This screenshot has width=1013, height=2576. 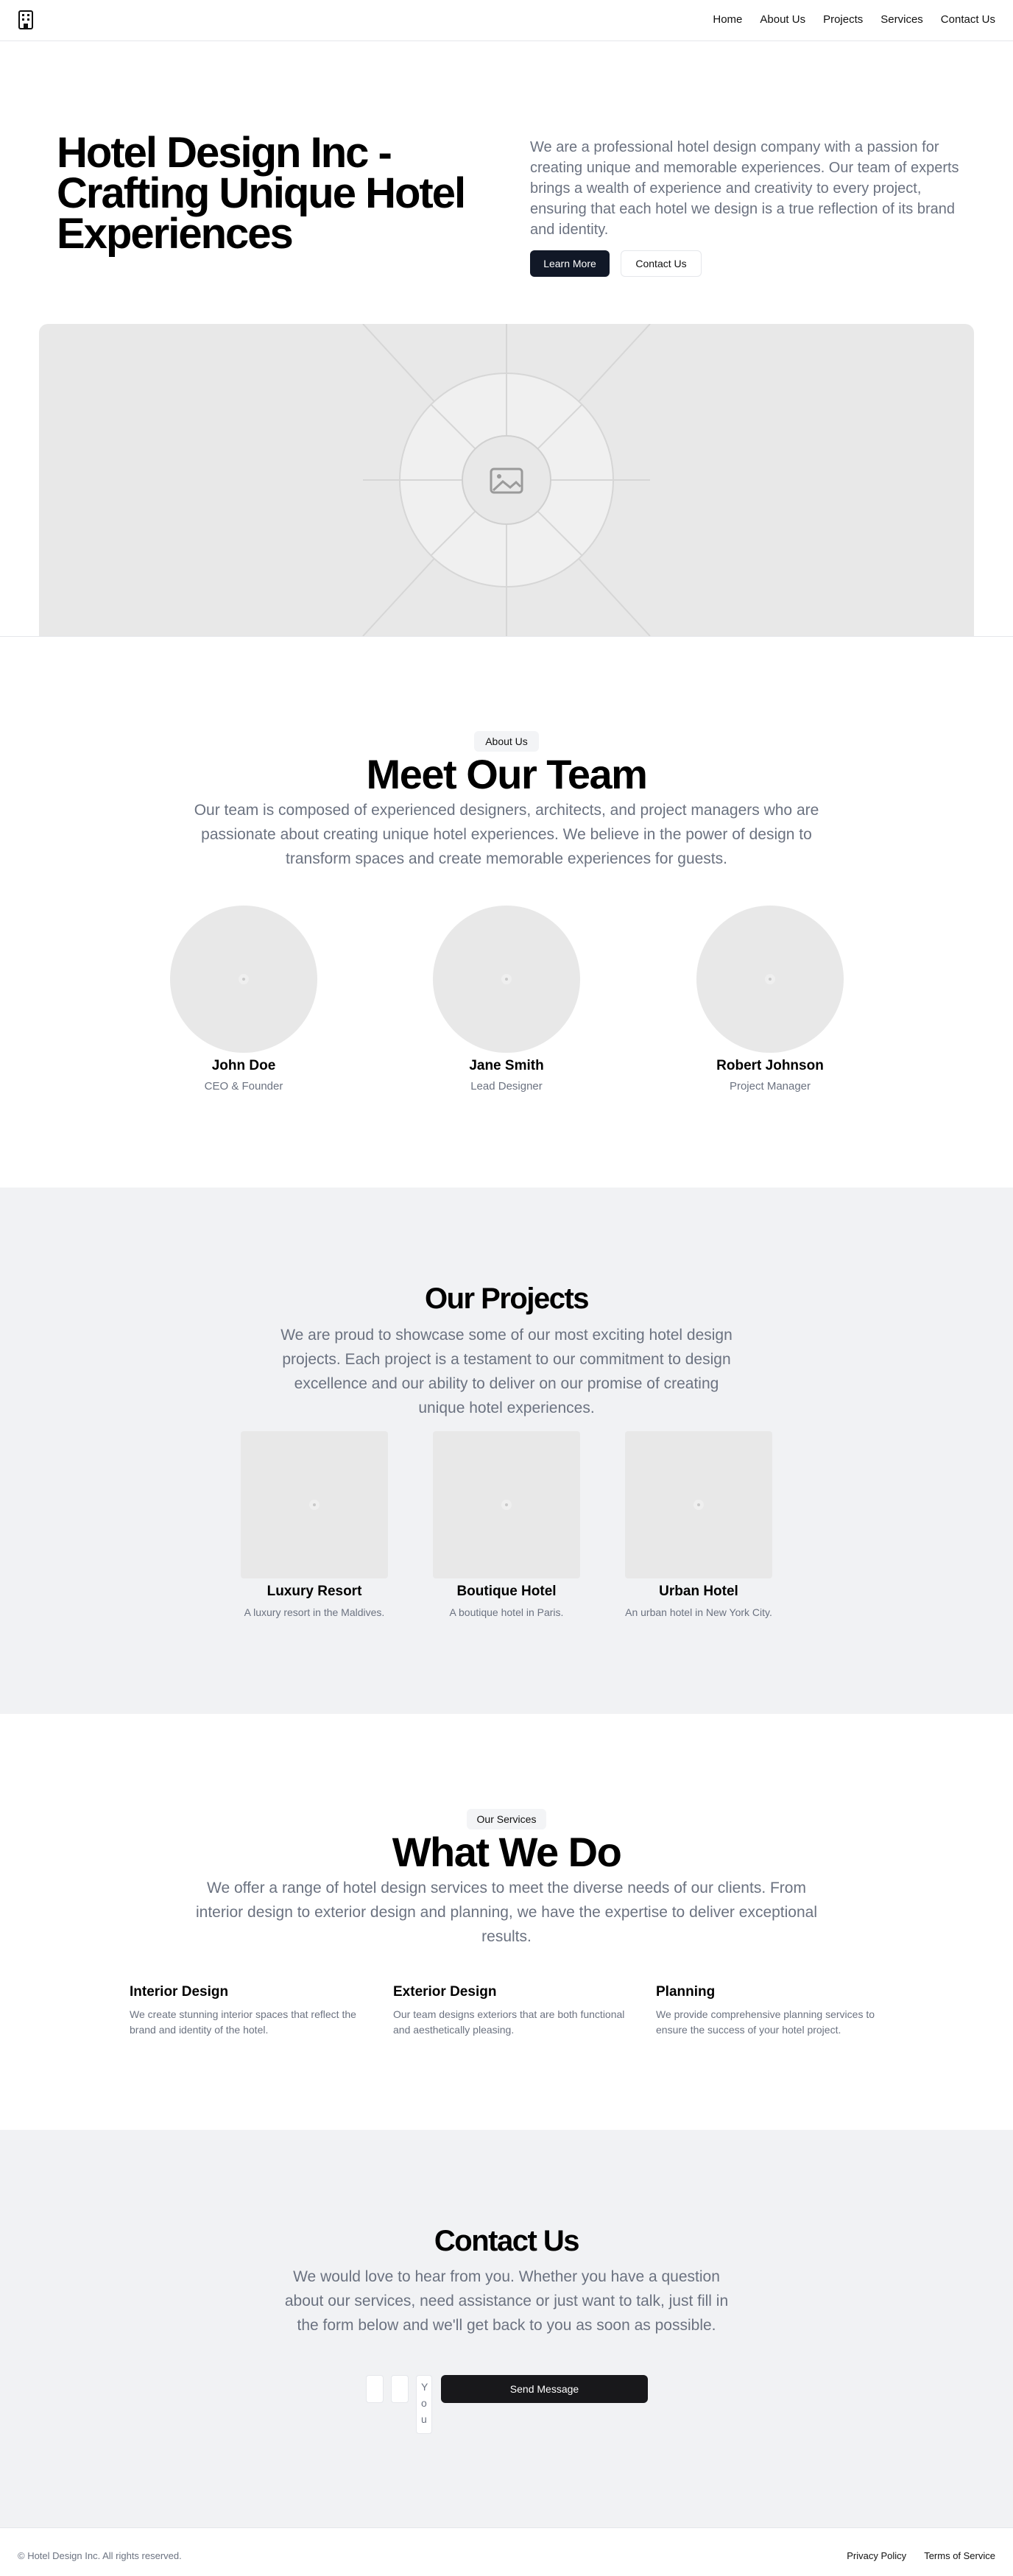 What do you see at coordinates (877, 2555) in the screenshot?
I see `privacy-policy-link: Privacy Policy` at bounding box center [877, 2555].